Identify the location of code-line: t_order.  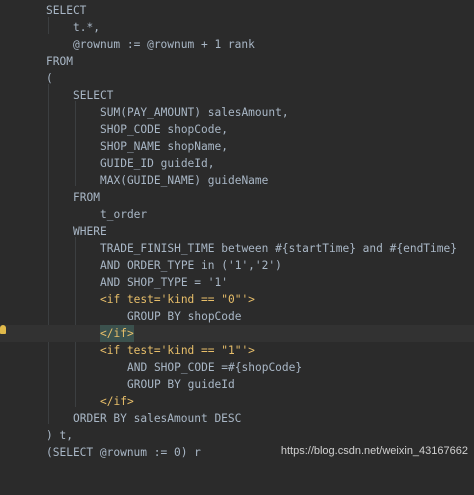
(237, 214).